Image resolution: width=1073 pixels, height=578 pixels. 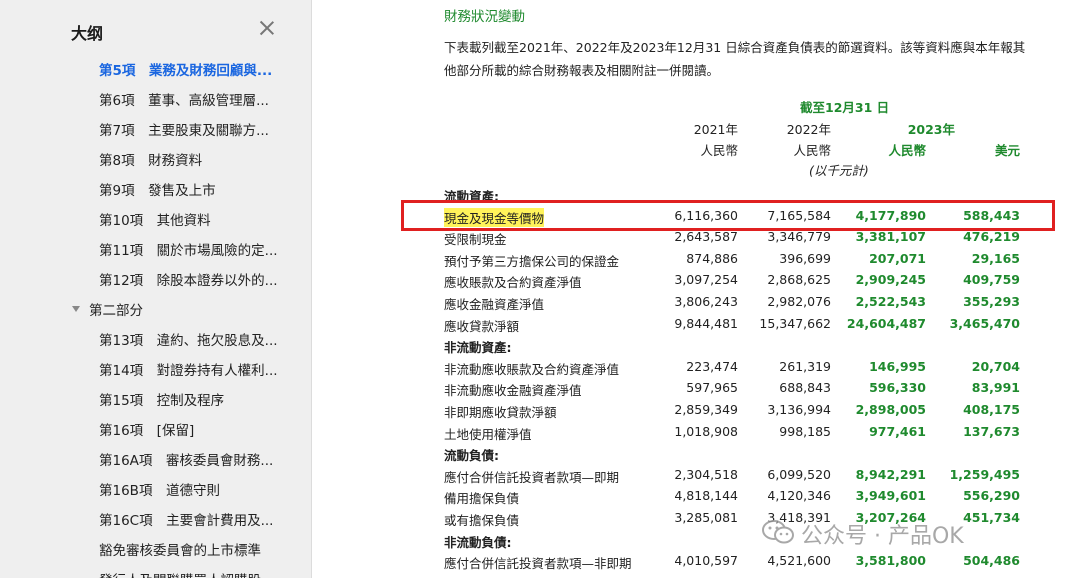 I want to click on row-label: 土地使用權淨值, so click(x=488, y=434).